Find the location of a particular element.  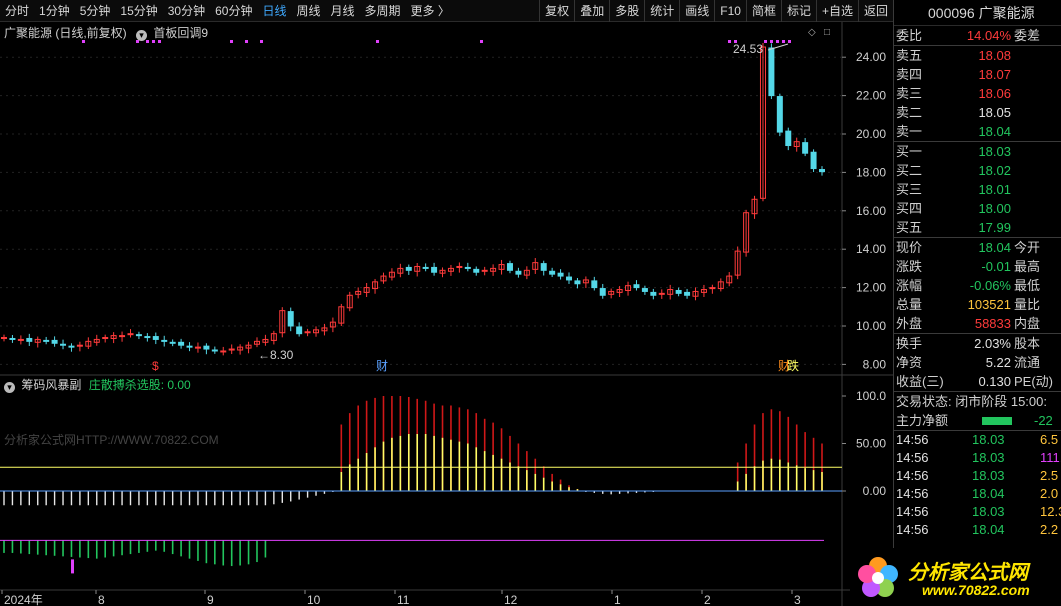

stat2-row: 净资 5.22 流通 is located at coordinates (977, 362).